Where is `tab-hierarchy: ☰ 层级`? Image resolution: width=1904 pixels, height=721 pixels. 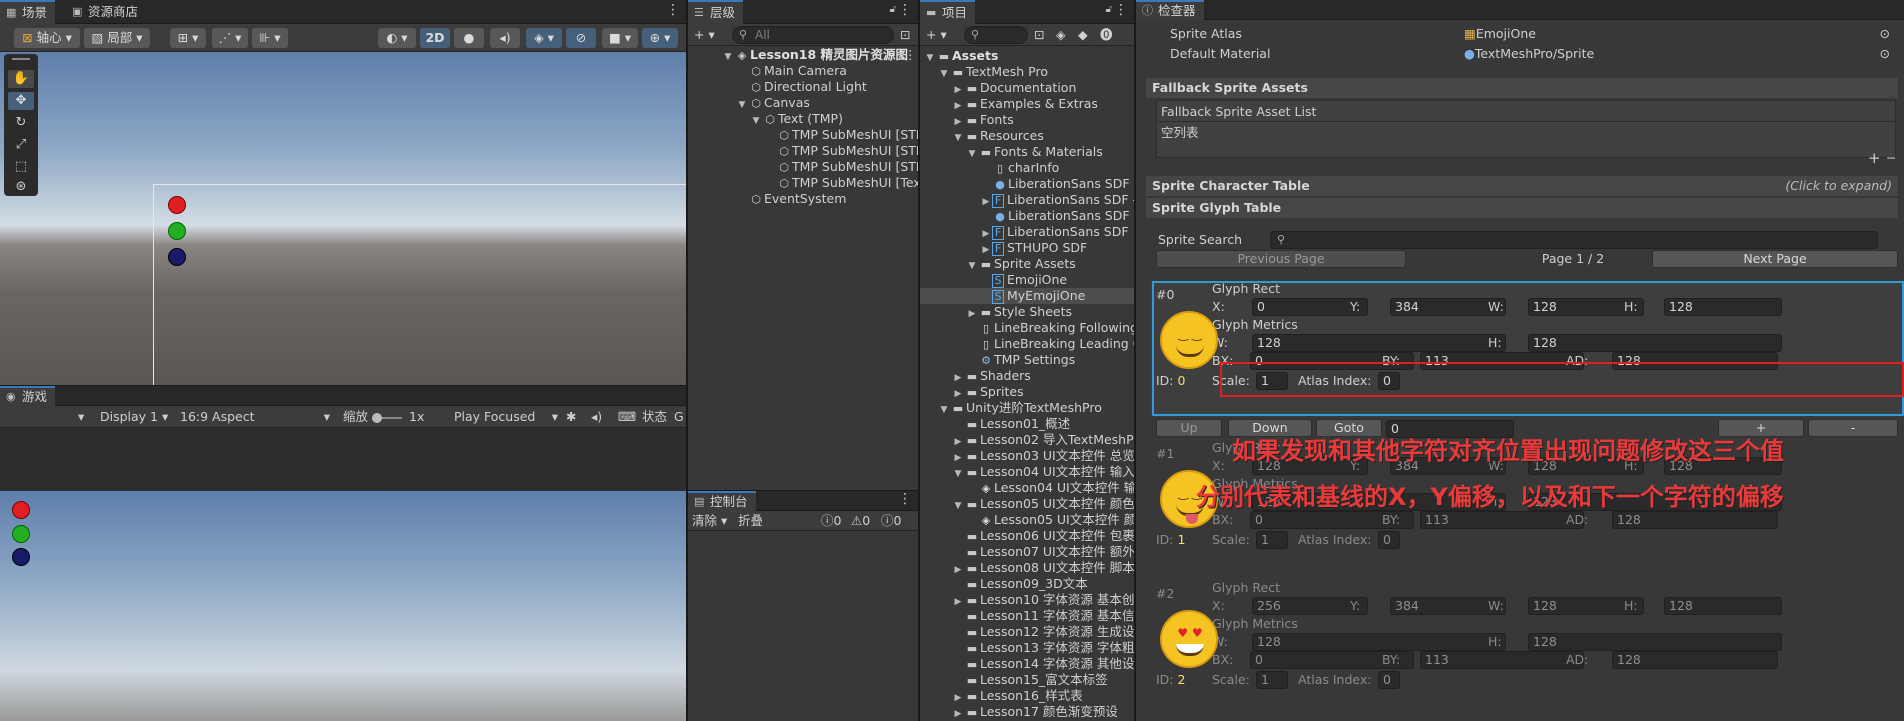
tab-hierarchy: ☰ 层级 is located at coordinates (716, 12).